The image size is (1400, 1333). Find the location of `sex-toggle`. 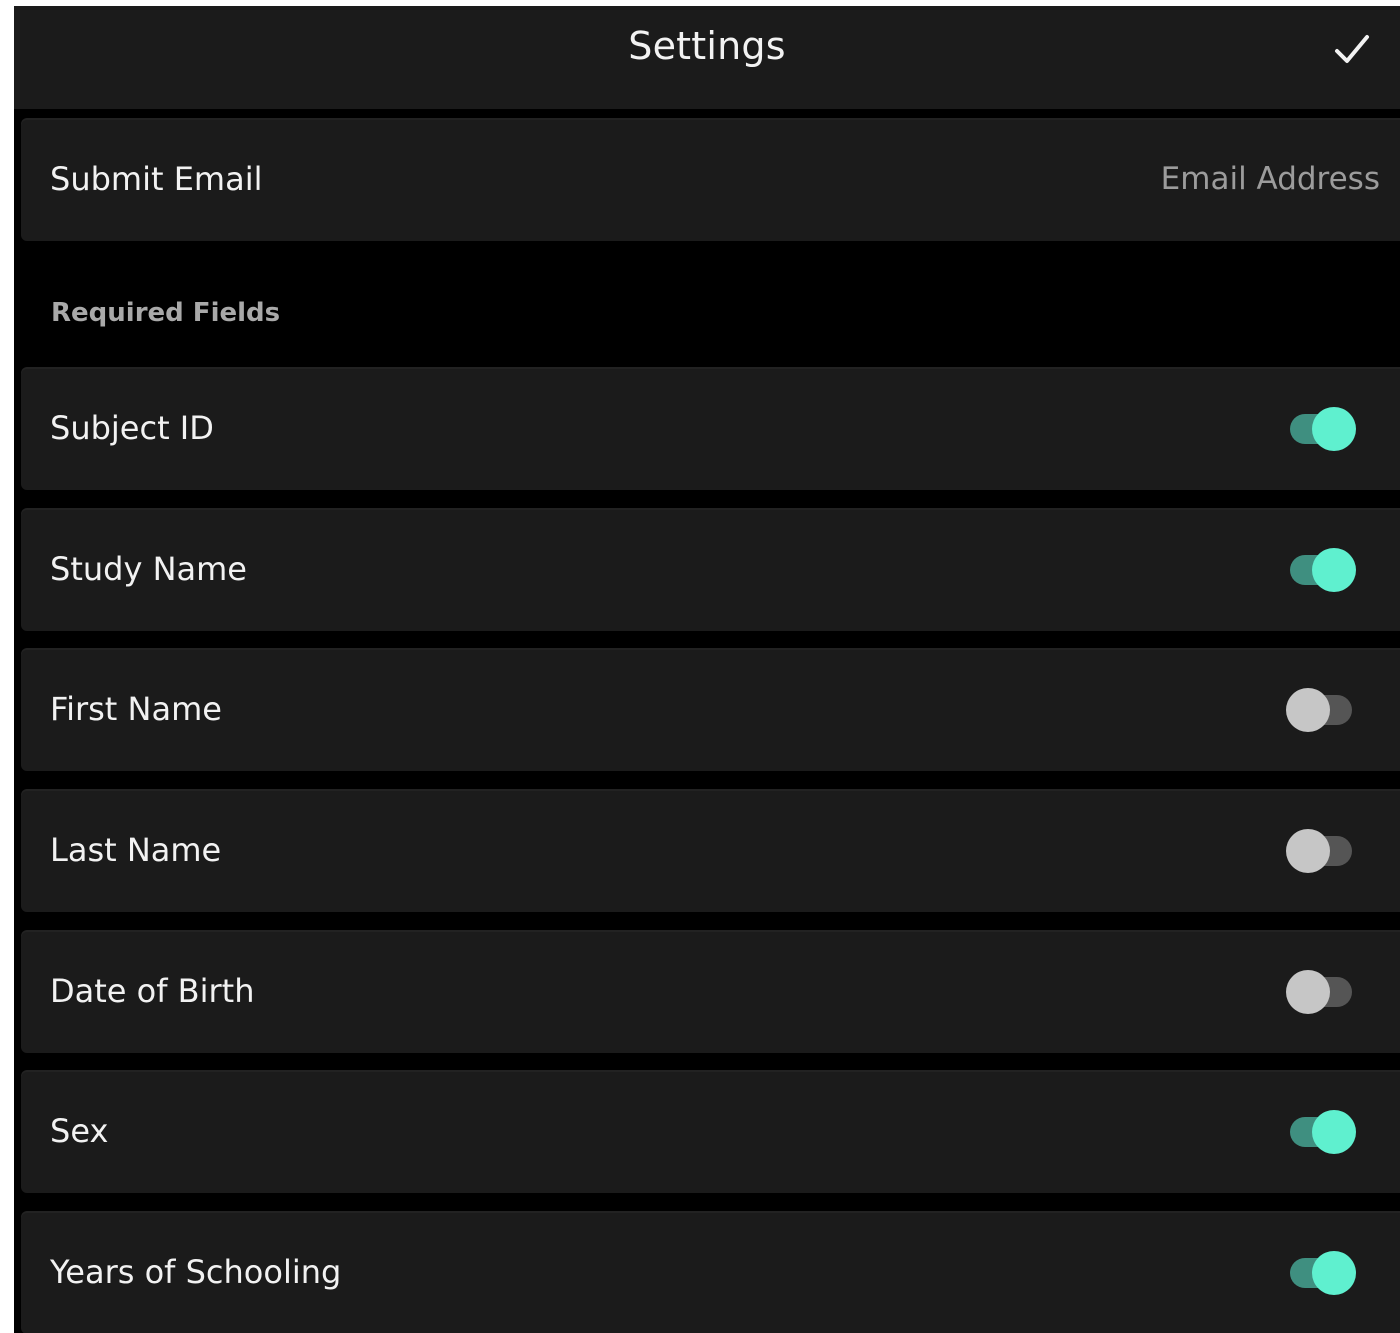

sex-toggle is located at coordinates (1321, 1132).